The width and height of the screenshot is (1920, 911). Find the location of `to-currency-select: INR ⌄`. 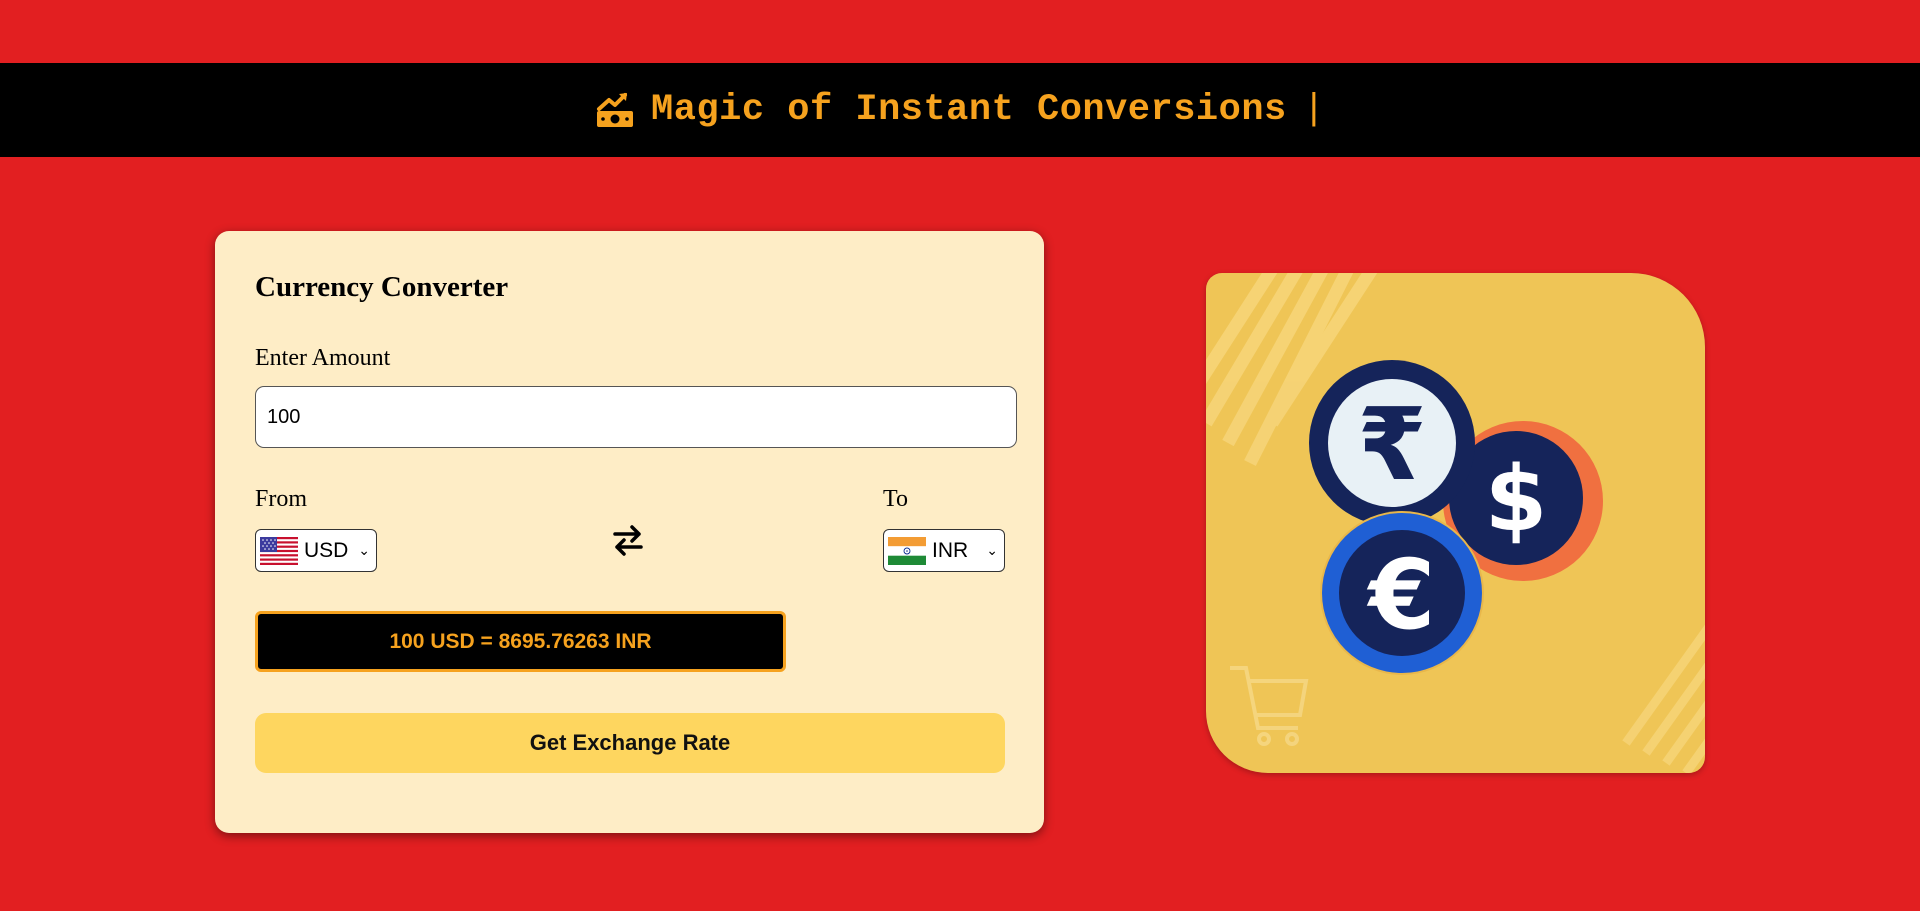

to-currency-select: INR ⌄ is located at coordinates (944, 550).